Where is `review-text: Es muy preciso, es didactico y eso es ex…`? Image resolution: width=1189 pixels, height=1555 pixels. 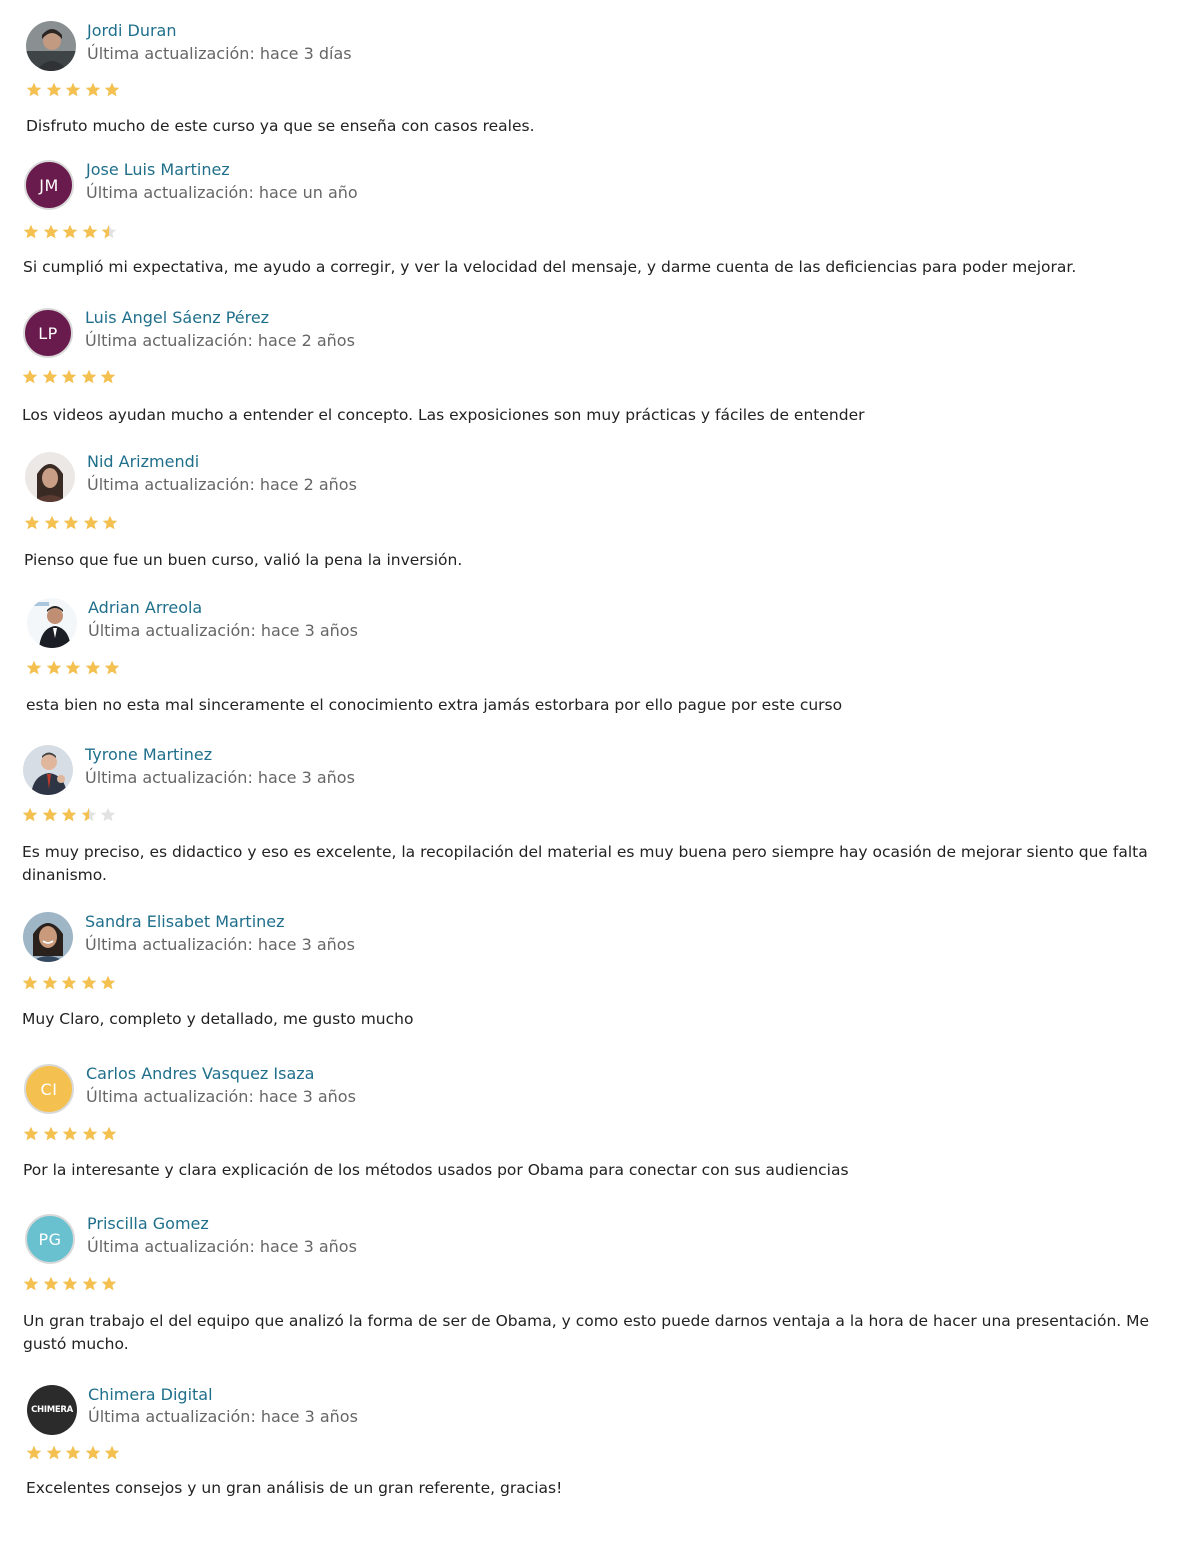 review-text: Es muy preciso, es didactico y eso es ex… is located at coordinates (585, 863).